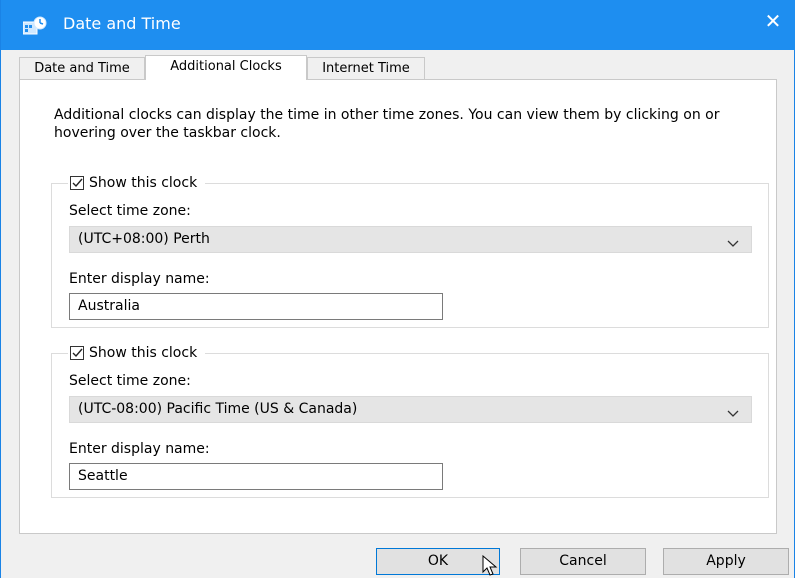 Image resolution: width=795 pixels, height=581 pixels. What do you see at coordinates (726, 561) in the screenshot?
I see `apply-button: Apply` at bounding box center [726, 561].